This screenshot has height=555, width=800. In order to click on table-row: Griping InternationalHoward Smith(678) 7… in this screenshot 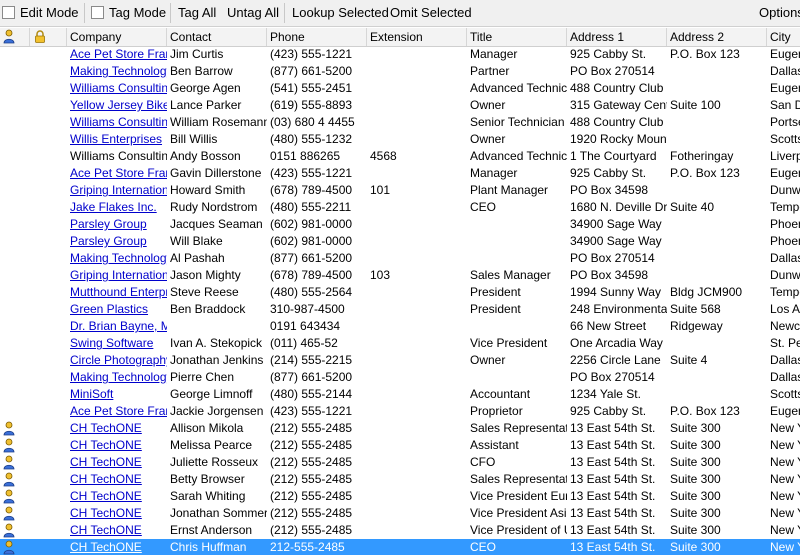, I will do `click(400, 190)`.